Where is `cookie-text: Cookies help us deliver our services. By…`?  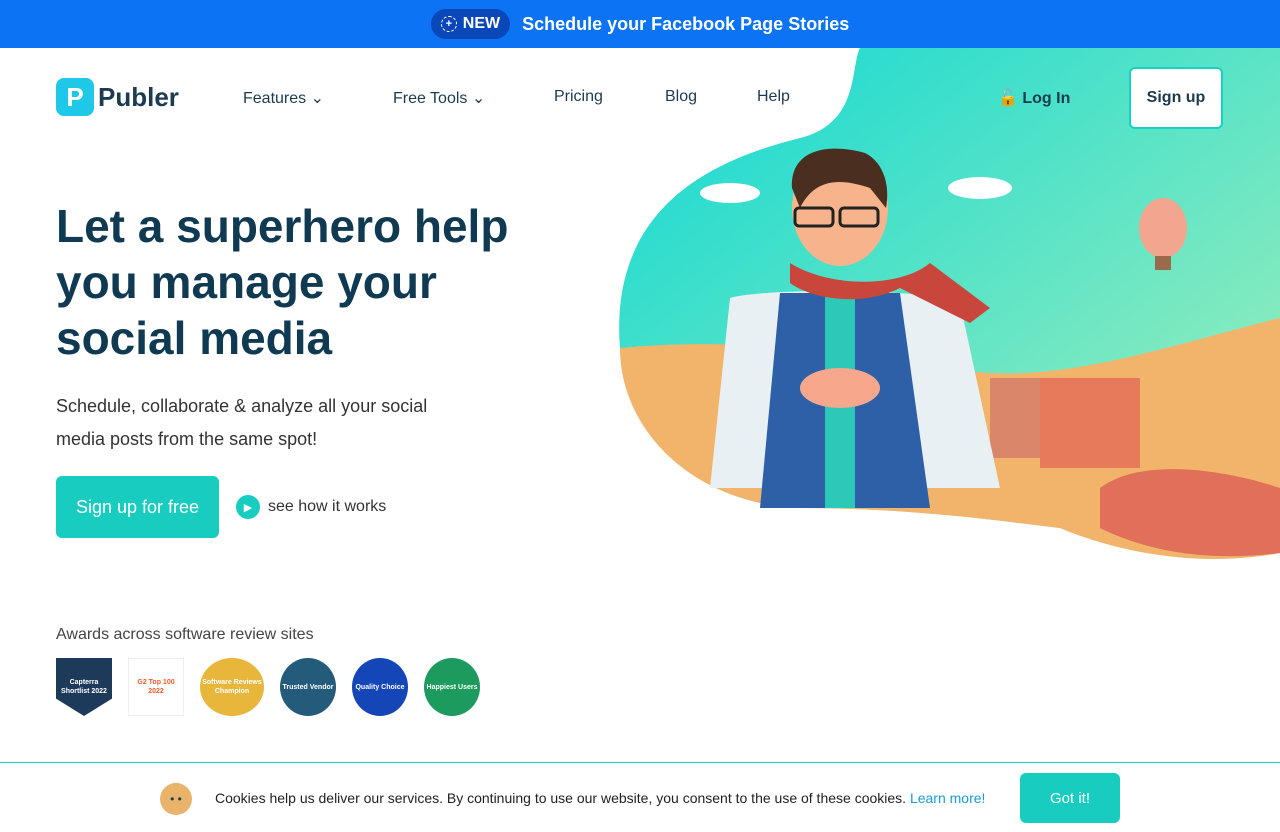
cookie-text: Cookies help us deliver our services. By… is located at coordinates (600, 798).